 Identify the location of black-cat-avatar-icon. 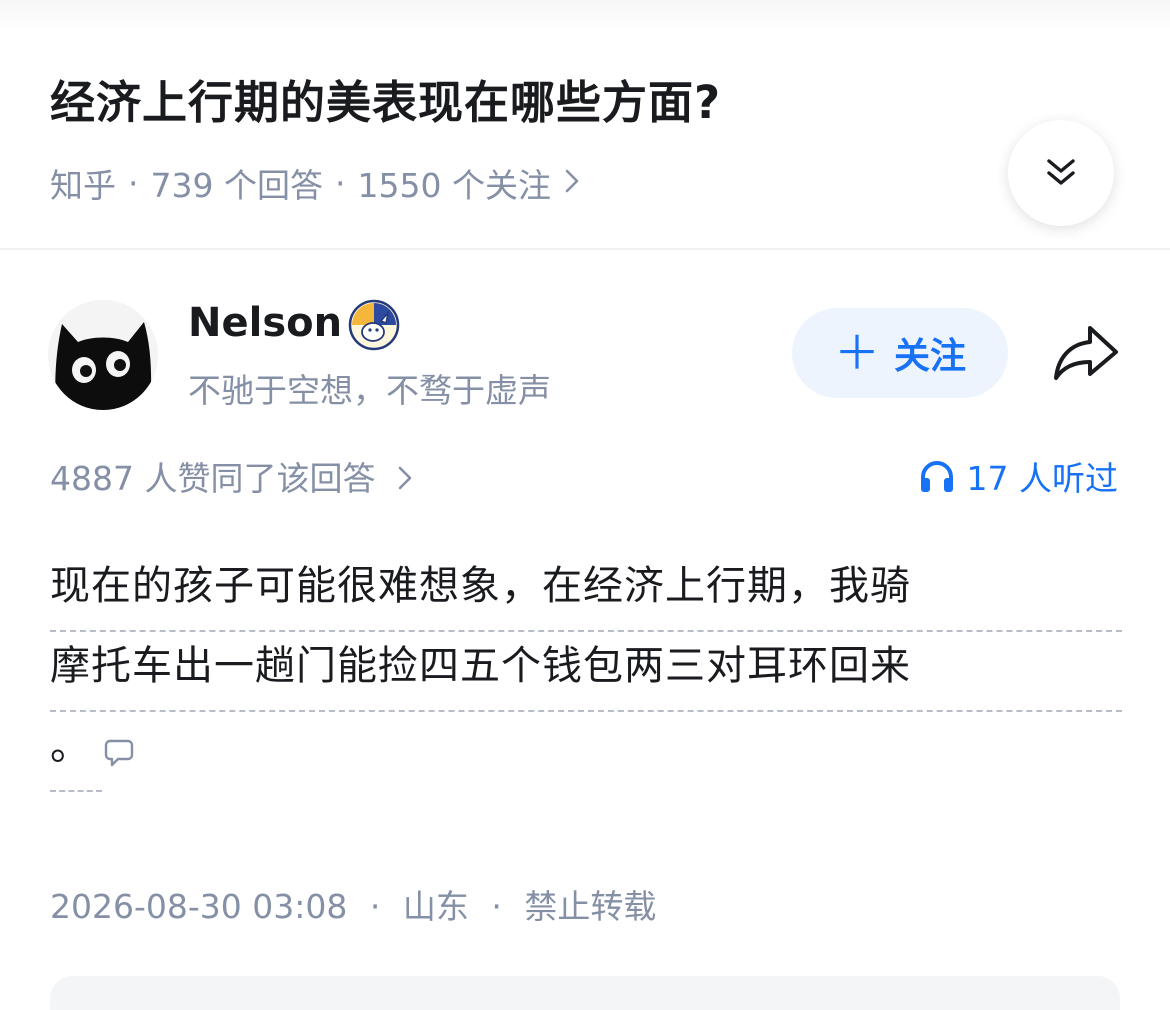
(103, 355).